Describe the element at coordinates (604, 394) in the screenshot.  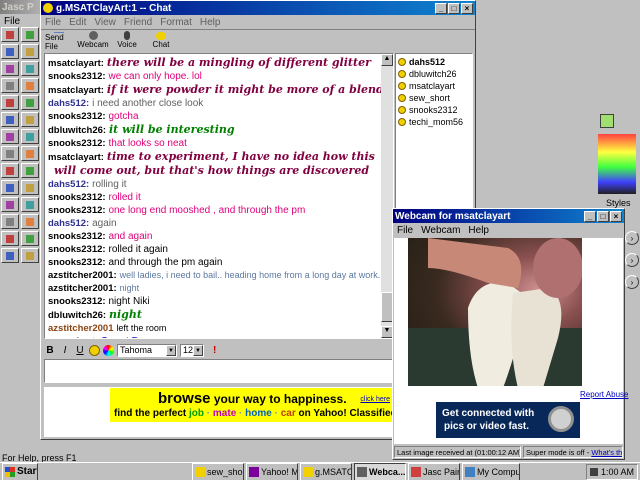
I see `report-abuse-link: Report Abuse` at that location.